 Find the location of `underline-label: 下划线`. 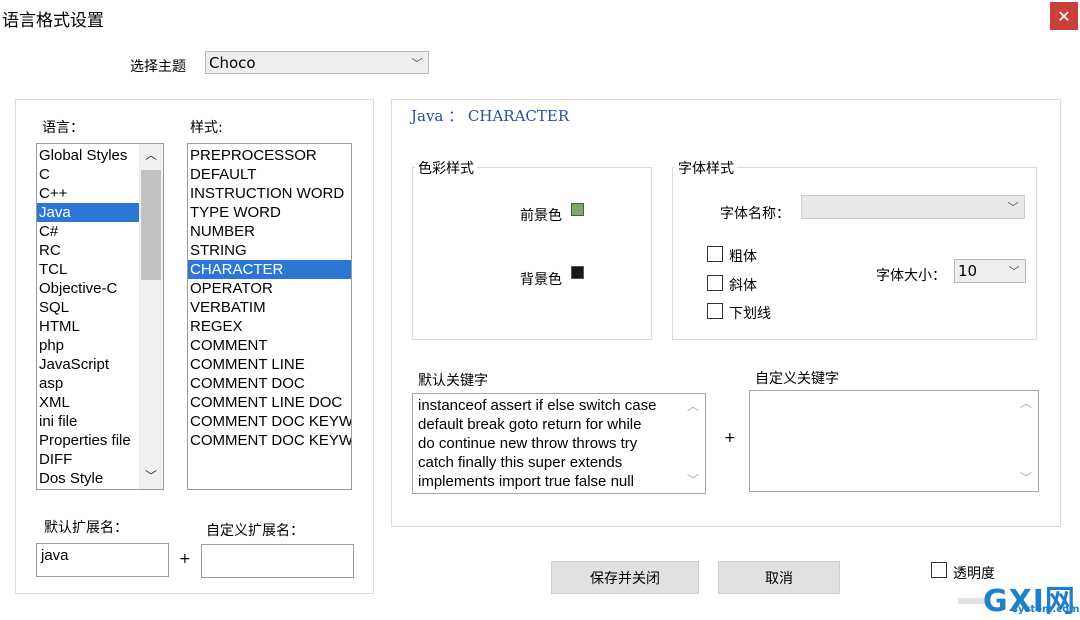

underline-label: 下划线 is located at coordinates (750, 314).